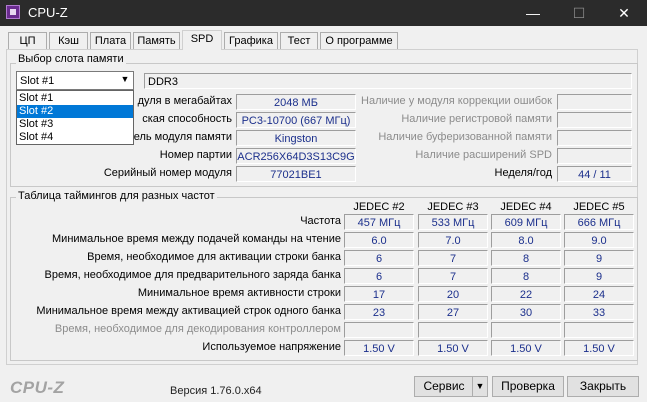 Image resolution: width=647 pixels, height=402 pixels. What do you see at coordinates (299, 40) in the screenshot?
I see `tab-bench: Тест` at bounding box center [299, 40].